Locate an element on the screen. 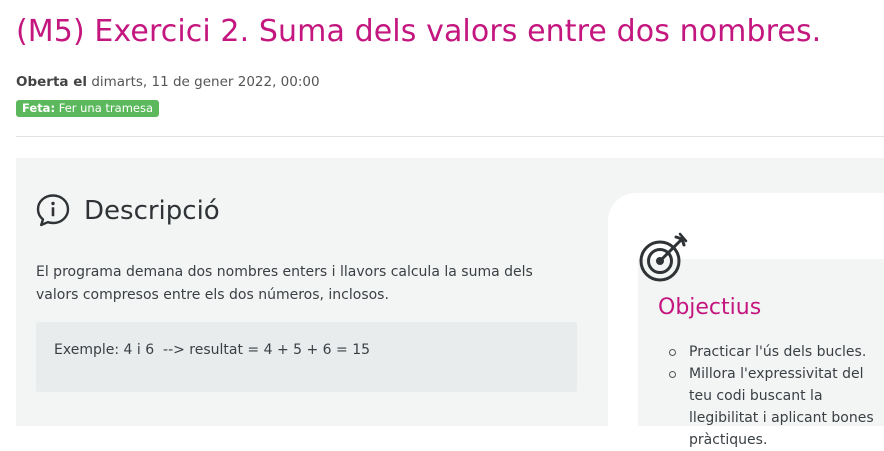 The height and width of the screenshot is (451, 884). dates-value: dimarts, 11 de gener 2022, 00:00 is located at coordinates (205, 82).